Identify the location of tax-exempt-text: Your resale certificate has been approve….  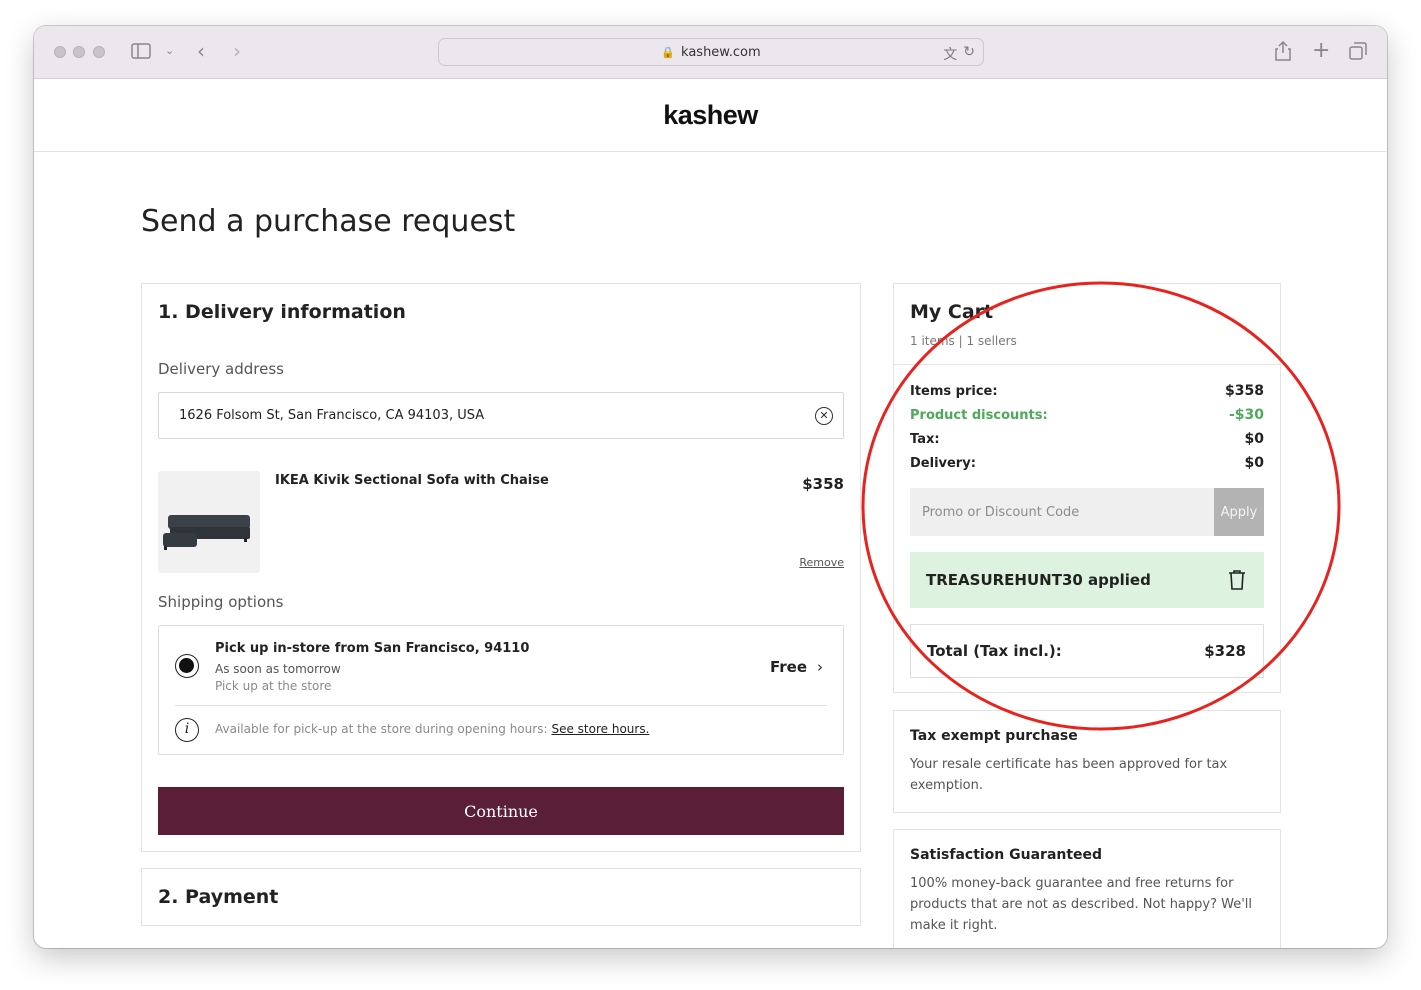
(1069, 775).